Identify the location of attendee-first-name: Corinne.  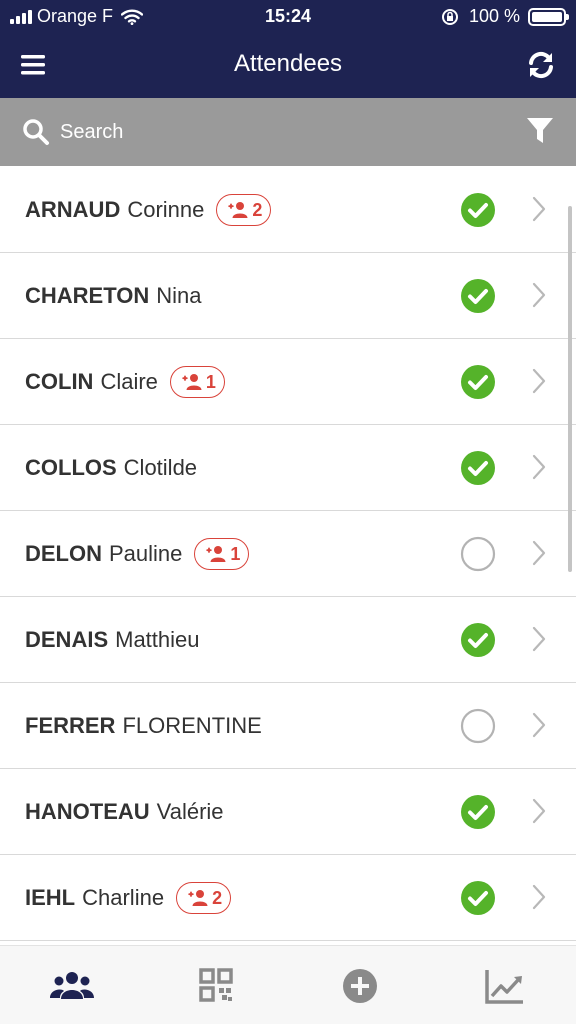
(166, 209).